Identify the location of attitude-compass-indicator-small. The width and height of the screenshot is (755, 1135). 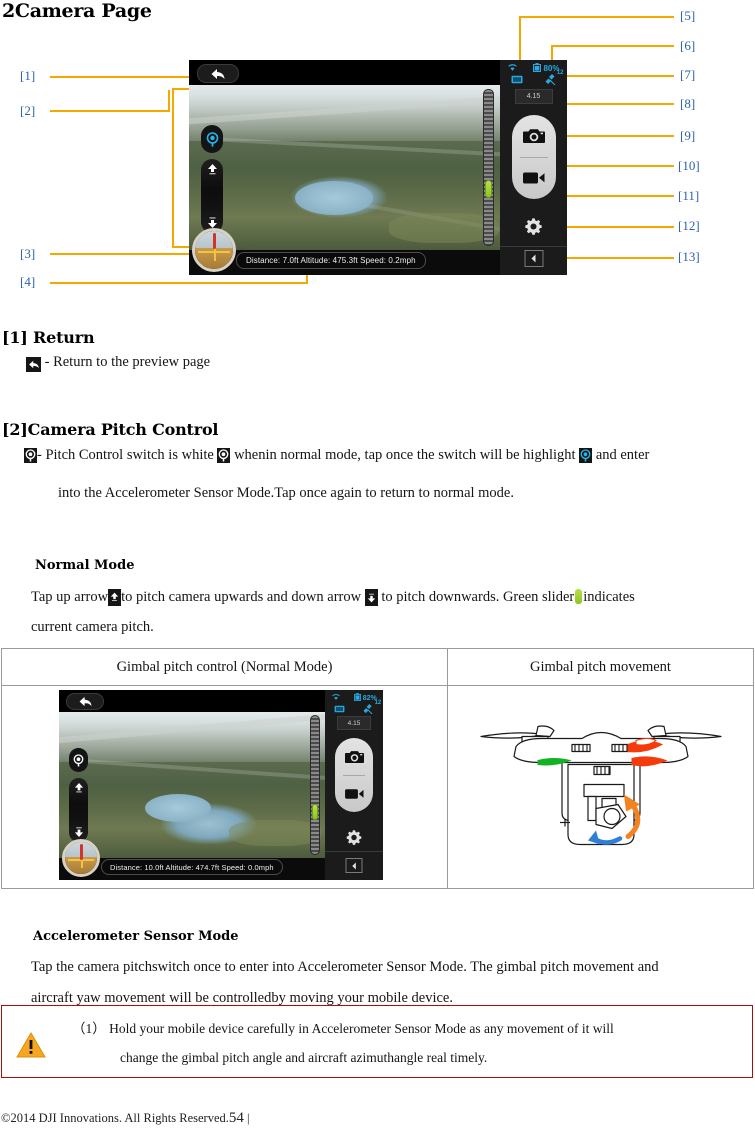
(81, 858).